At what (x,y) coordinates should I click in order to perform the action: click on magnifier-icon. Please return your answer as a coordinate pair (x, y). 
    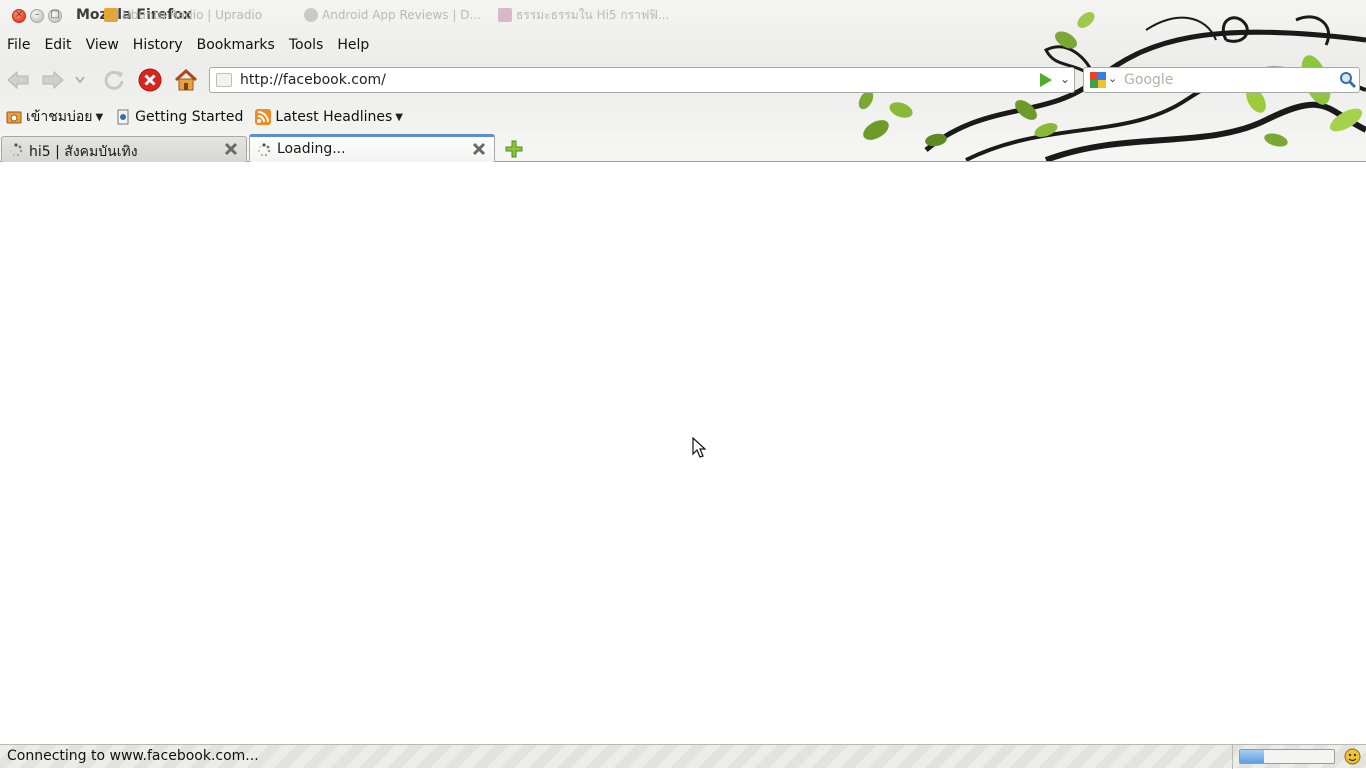
    Looking at the image, I should click on (1348, 80).